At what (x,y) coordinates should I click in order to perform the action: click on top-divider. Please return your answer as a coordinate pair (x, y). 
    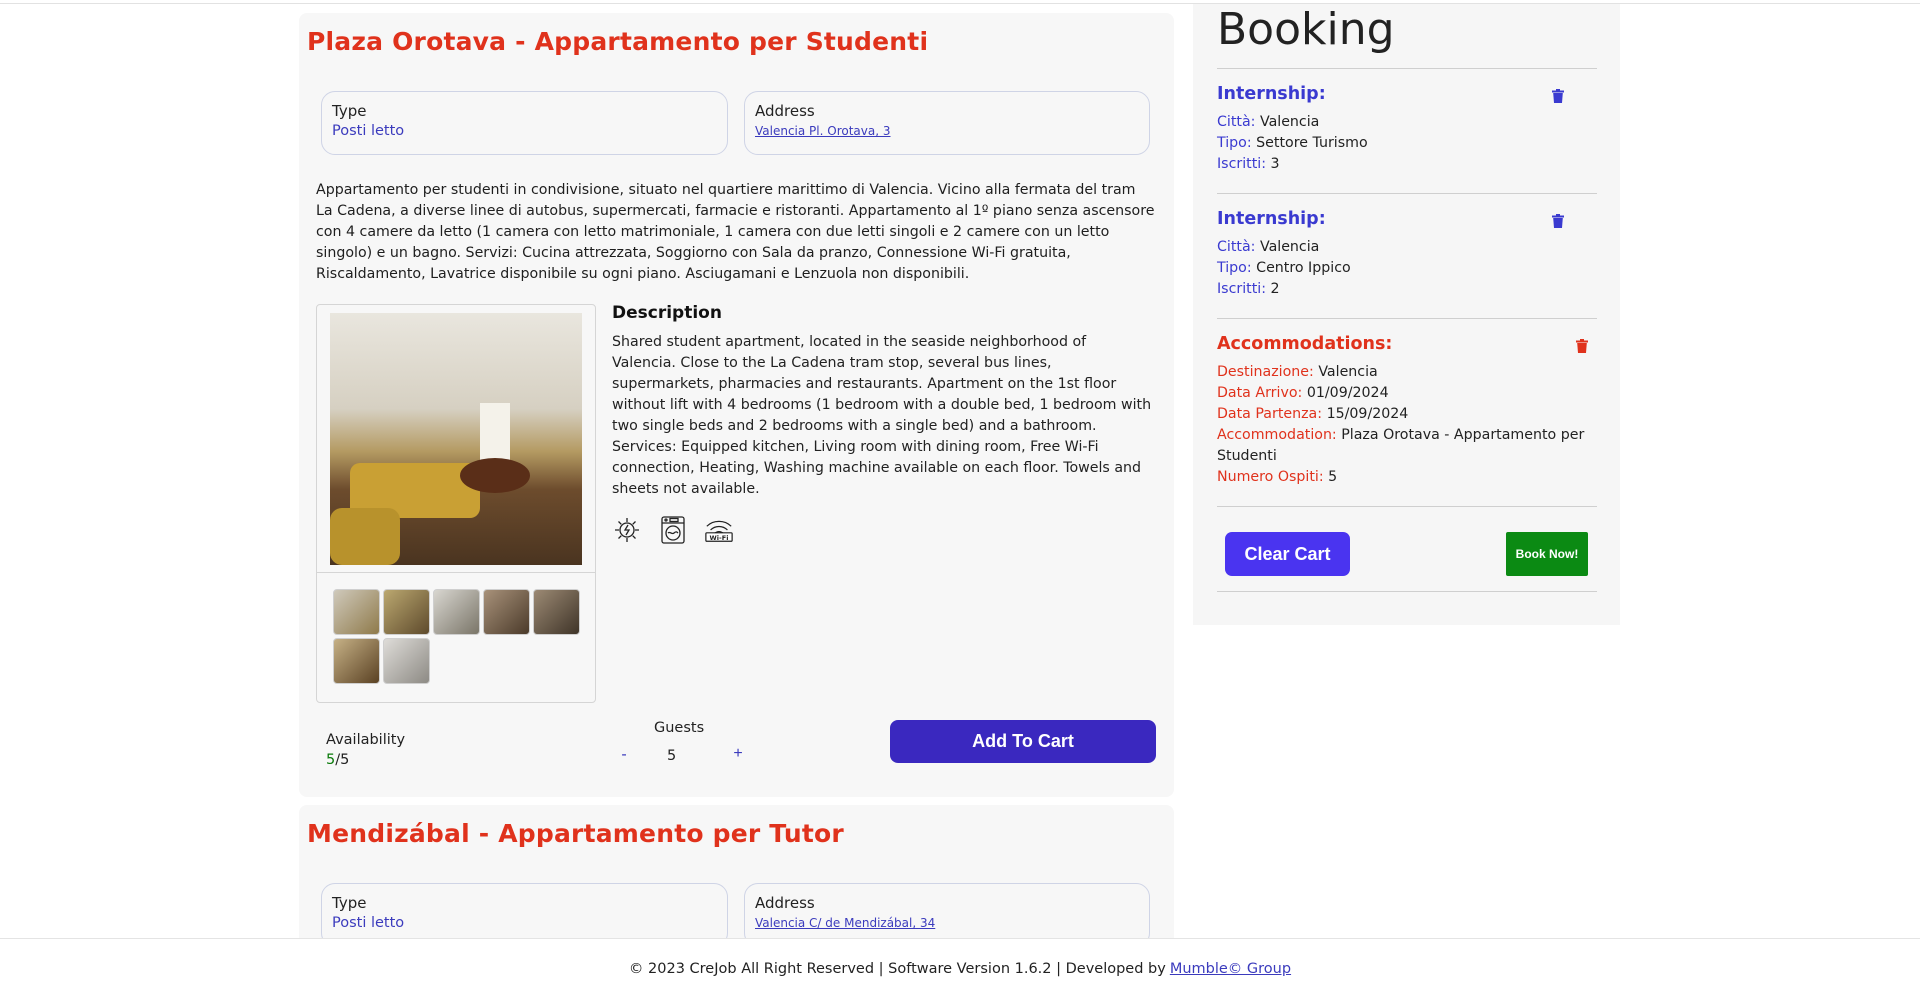
    Looking at the image, I should click on (960, 2).